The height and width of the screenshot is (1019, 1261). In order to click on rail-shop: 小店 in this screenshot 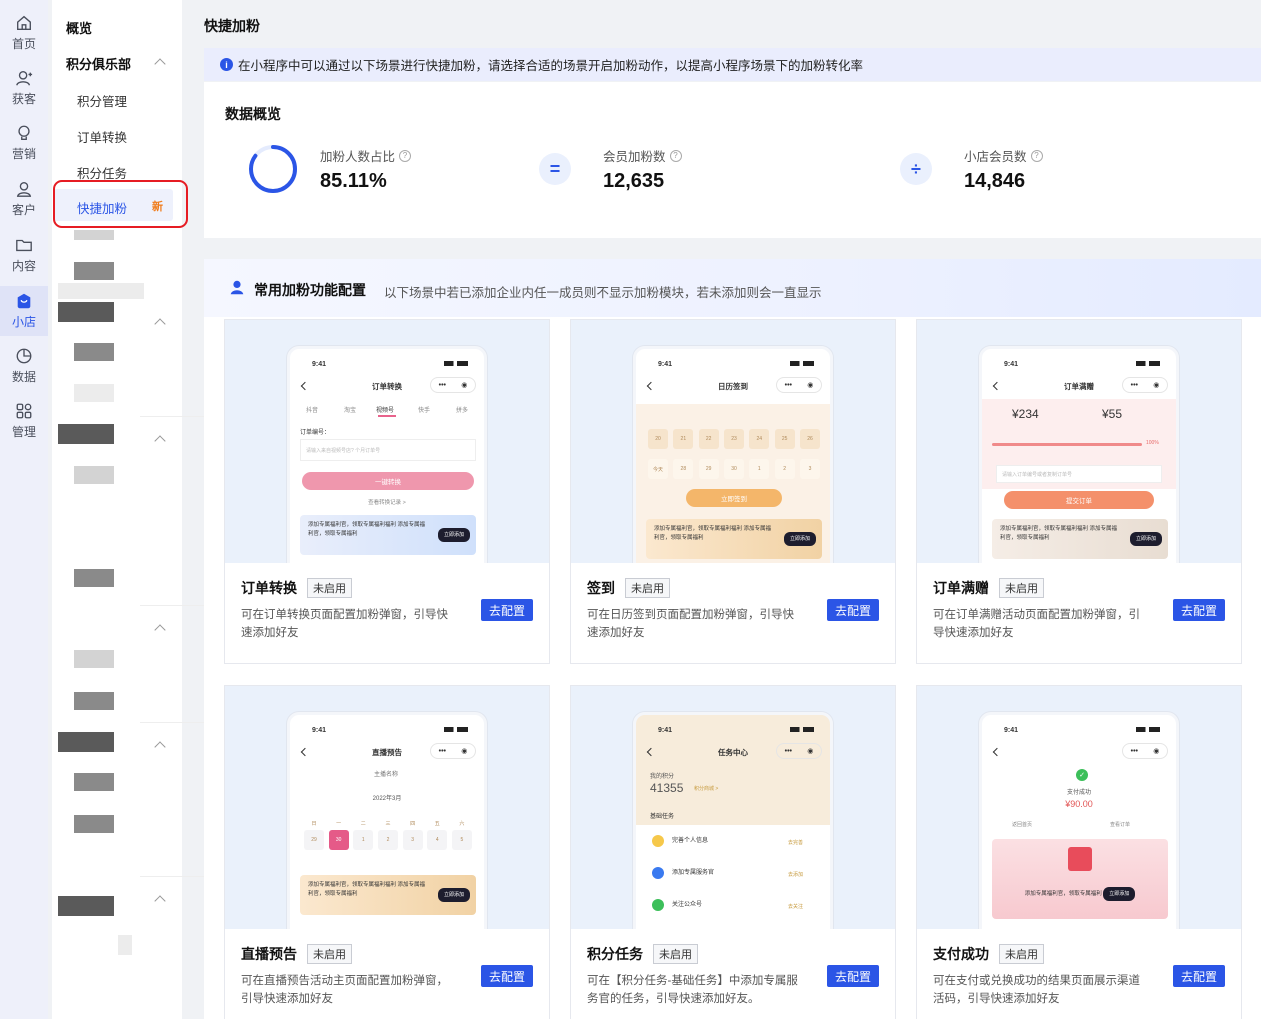, I will do `click(24, 311)`.